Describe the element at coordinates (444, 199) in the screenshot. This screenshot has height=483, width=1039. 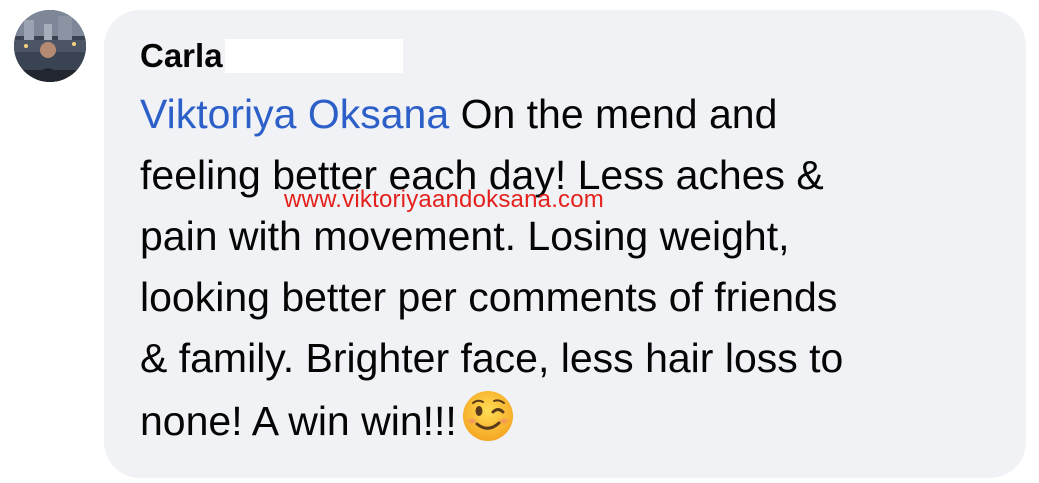
I see `watermark: www.viktoriyaandoksana.com` at that location.